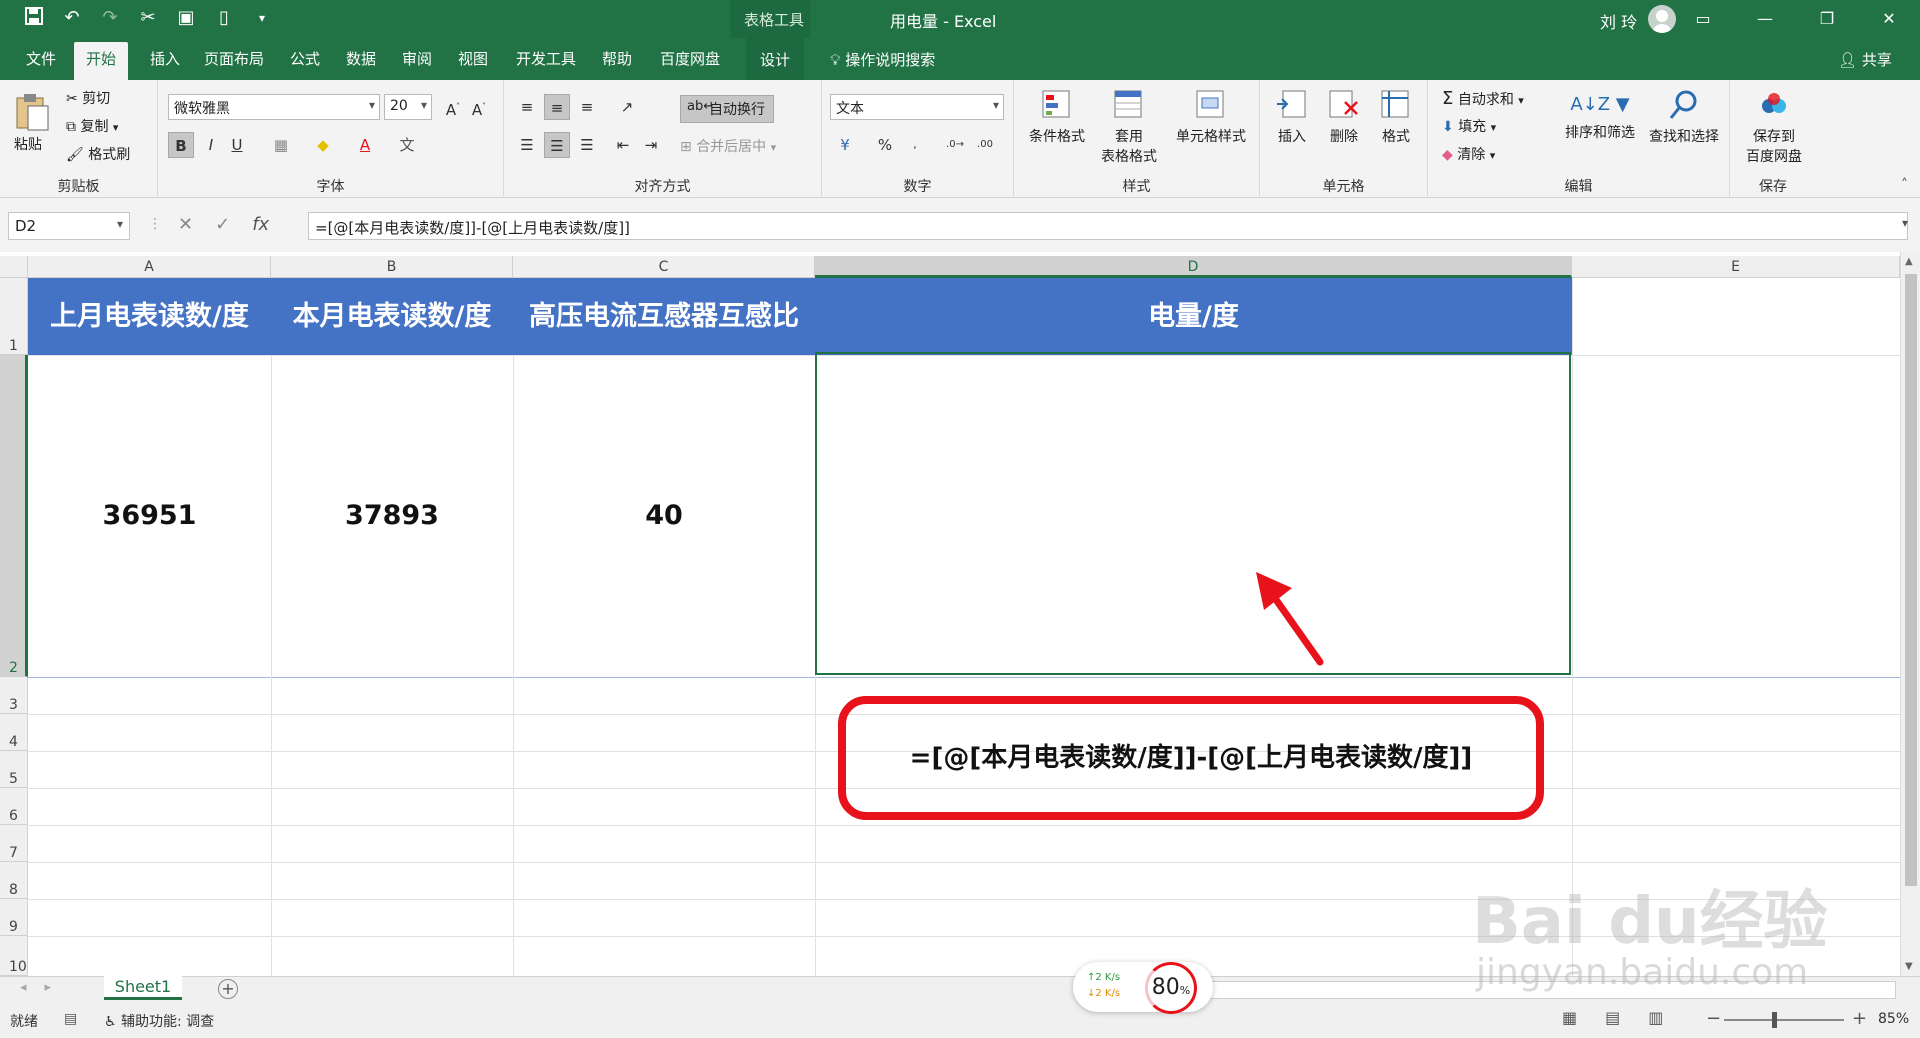  What do you see at coordinates (181, 145) in the screenshot?
I see `bold-button: B` at bounding box center [181, 145].